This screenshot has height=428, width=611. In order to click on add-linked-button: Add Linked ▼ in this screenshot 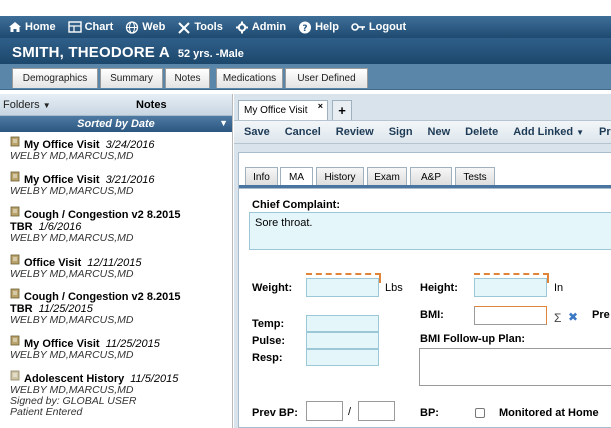, I will do `click(548, 132)`.